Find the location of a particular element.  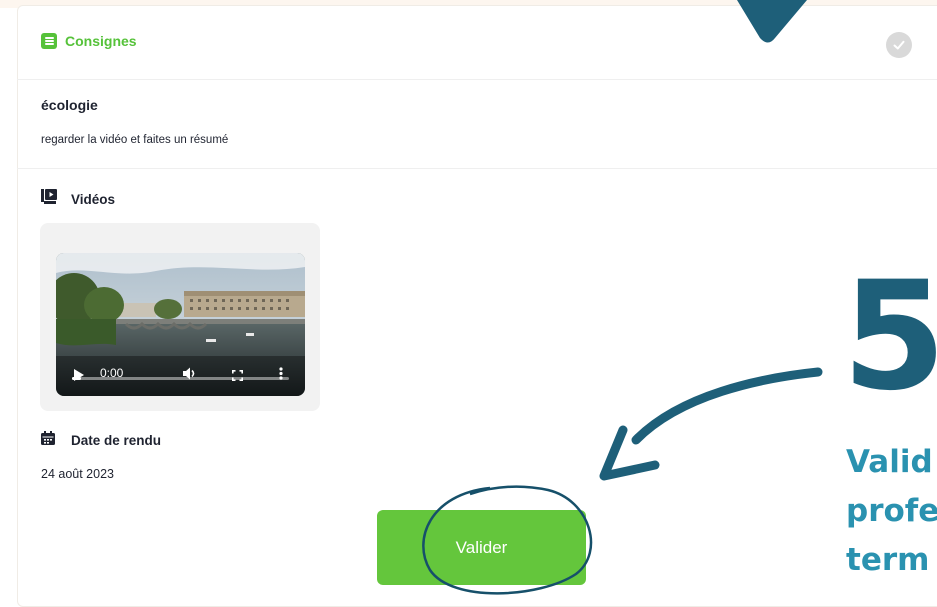

calendar-icon is located at coordinates (48, 440).